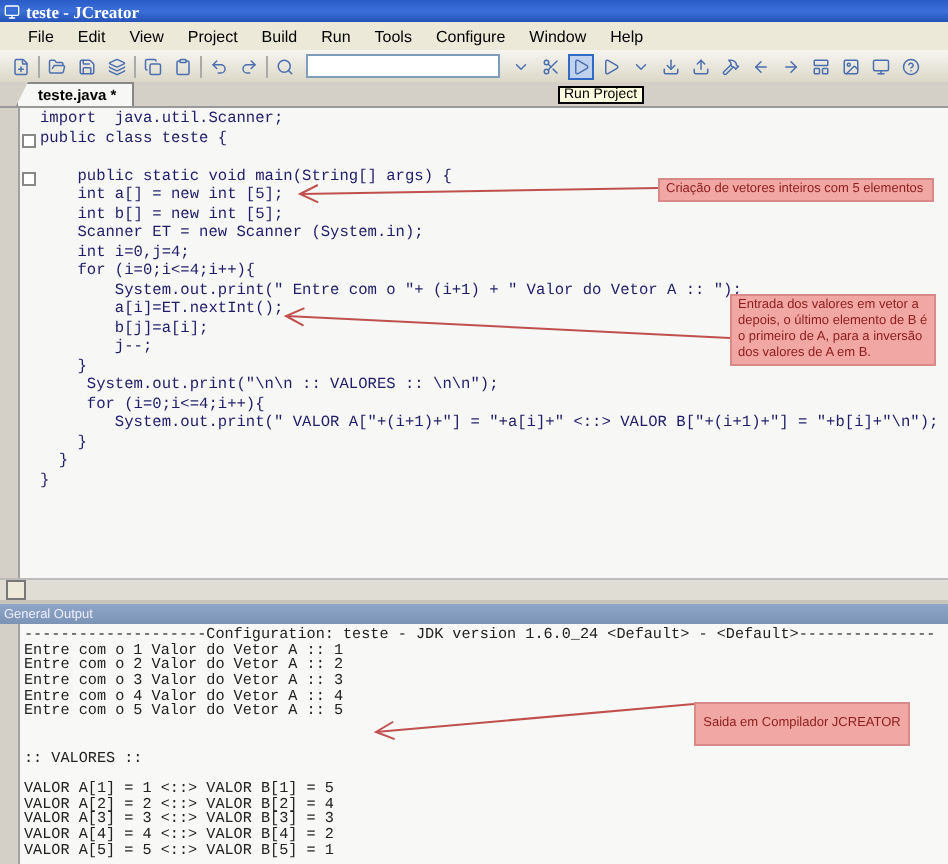 This screenshot has width=948, height=864. I want to click on menu-item: Tools, so click(393, 36).